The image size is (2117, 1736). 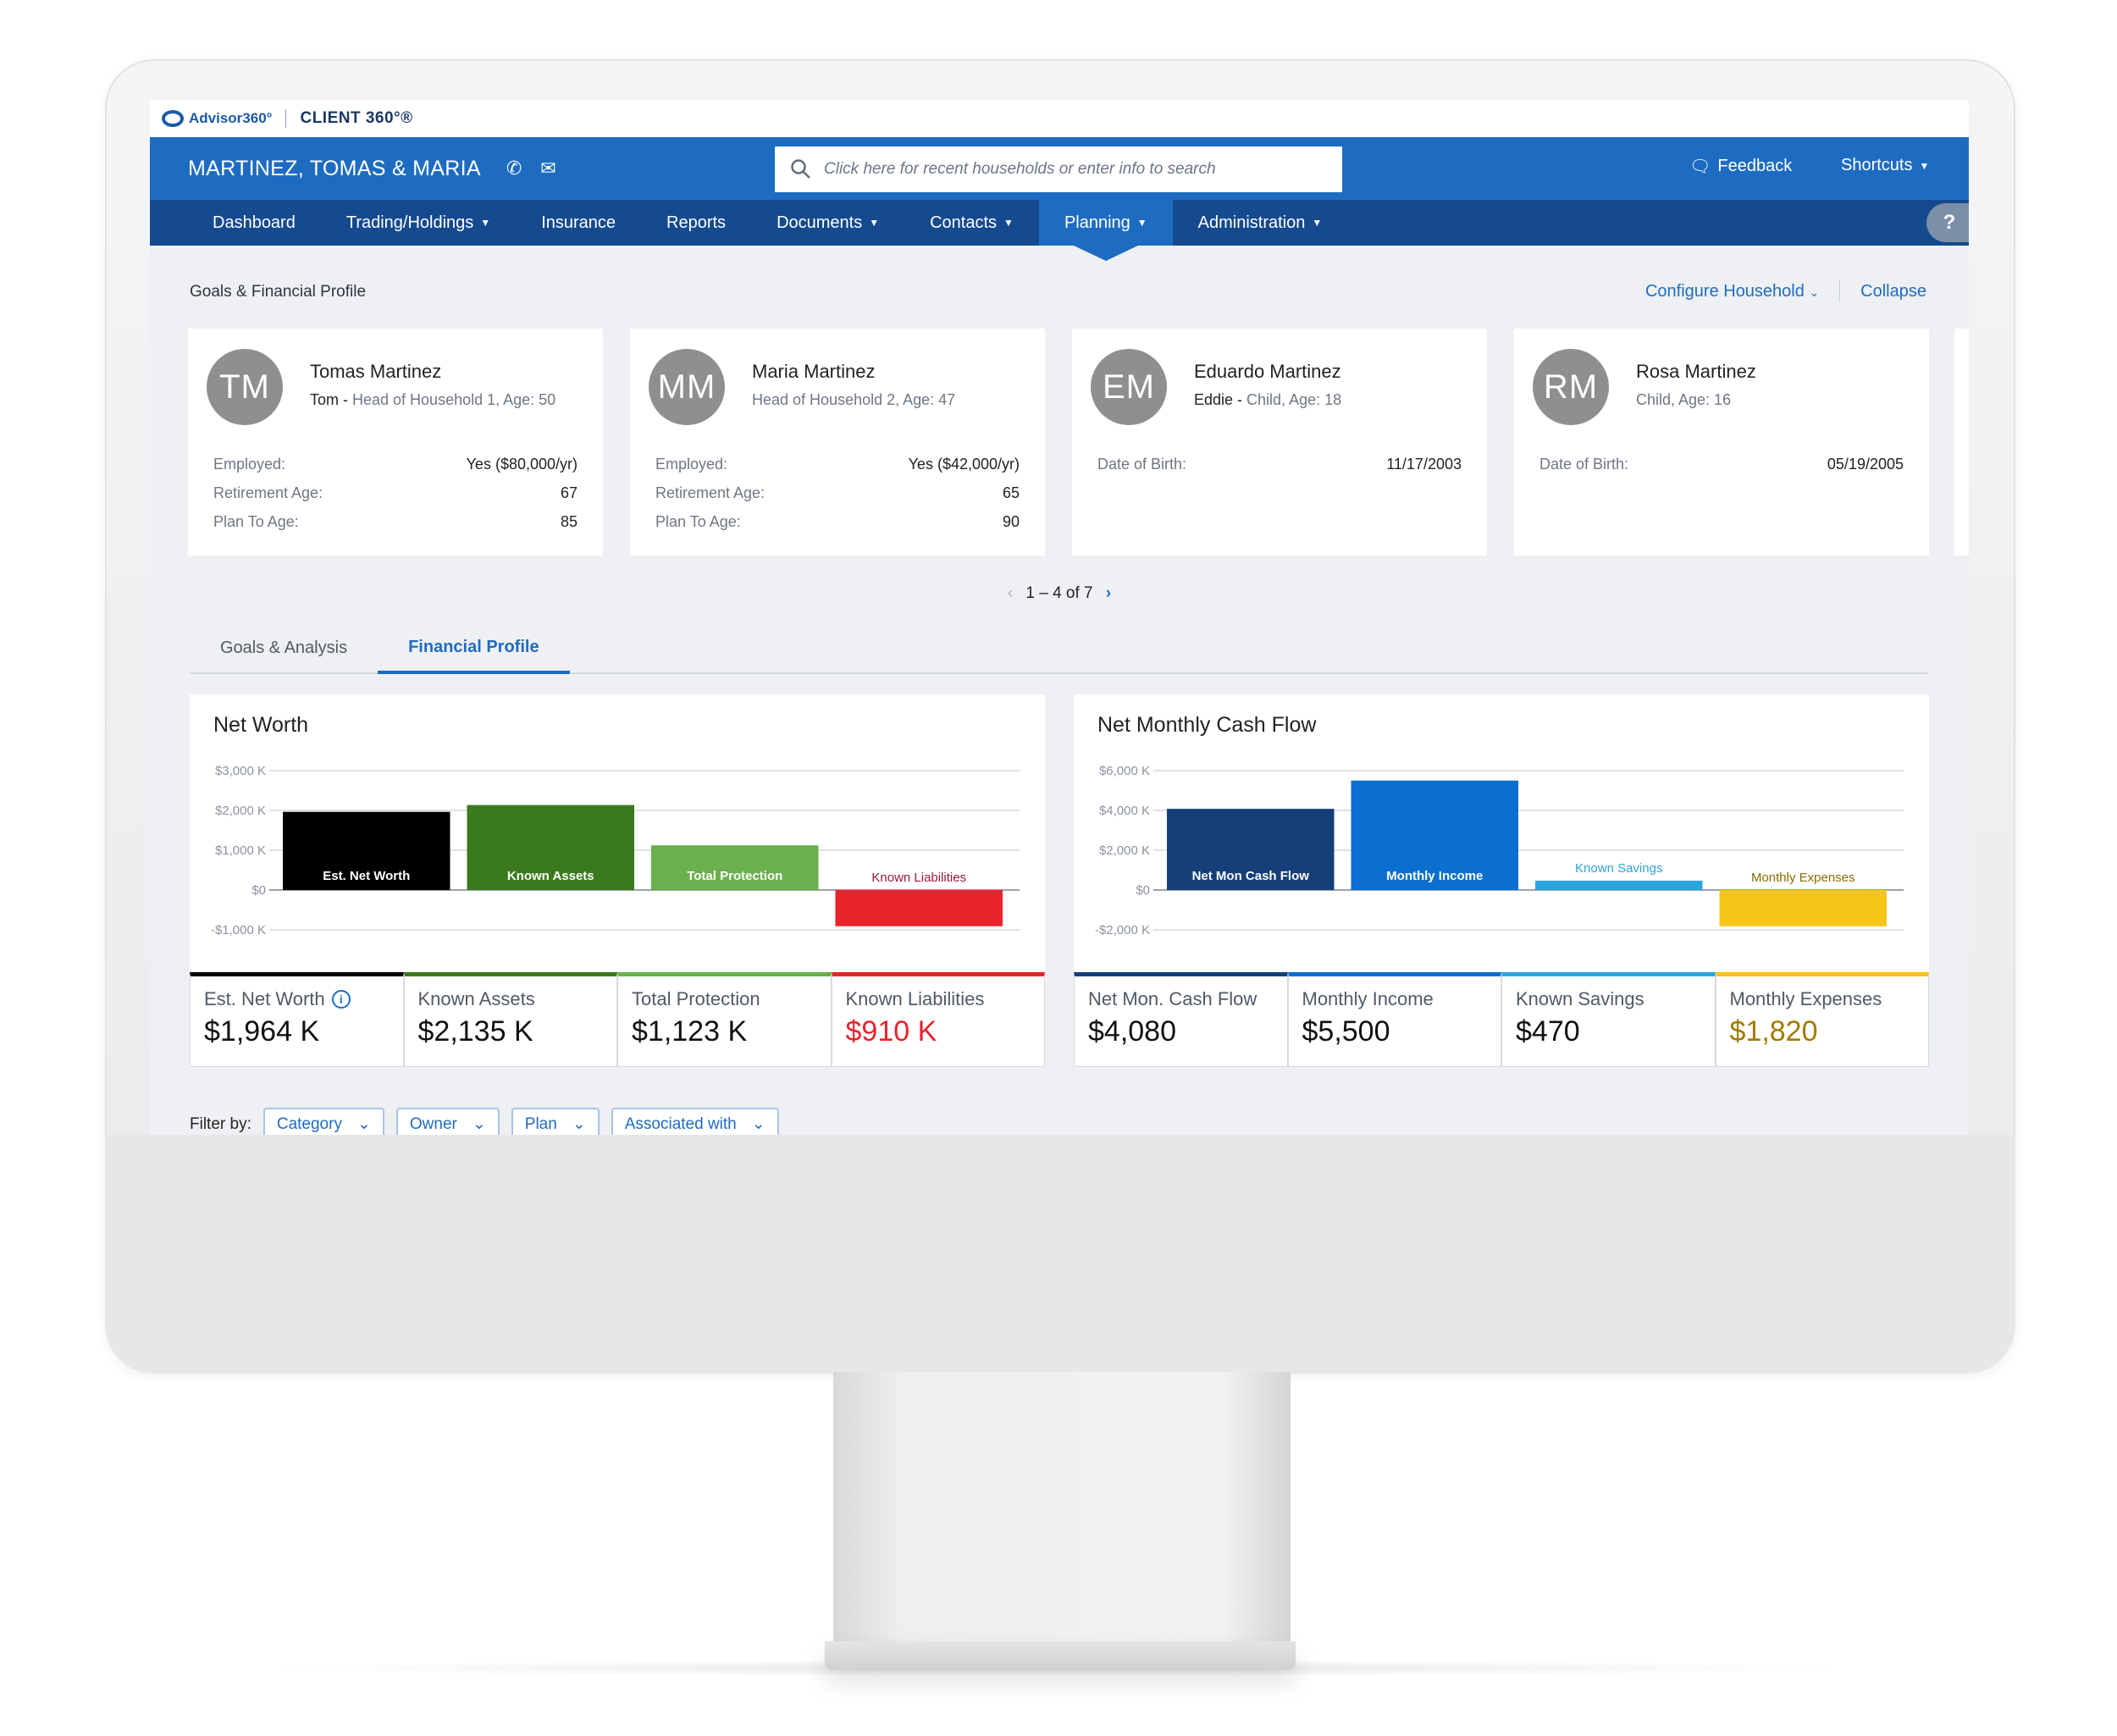 What do you see at coordinates (1105, 223) in the screenshot?
I see `nav-planning: Planning ▼` at bounding box center [1105, 223].